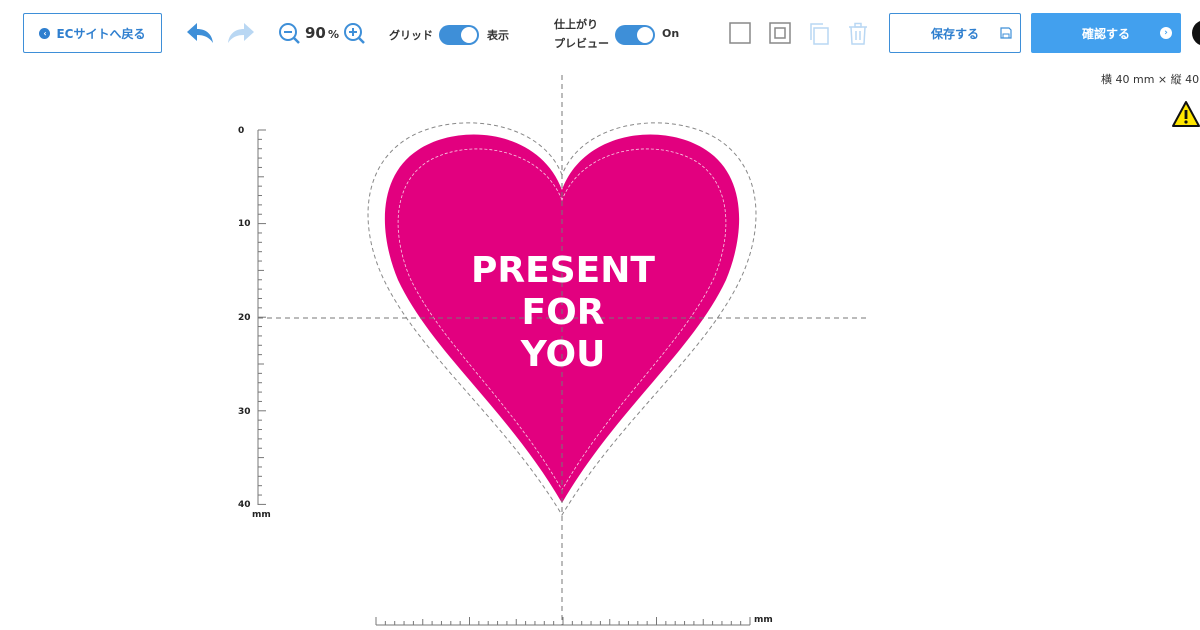 The width and height of the screenshot is (1200, 630). What do you see at coordinates (563, 621) in the screenshot?
I see `horizontal-ruler` at bounding box center [563, 621].